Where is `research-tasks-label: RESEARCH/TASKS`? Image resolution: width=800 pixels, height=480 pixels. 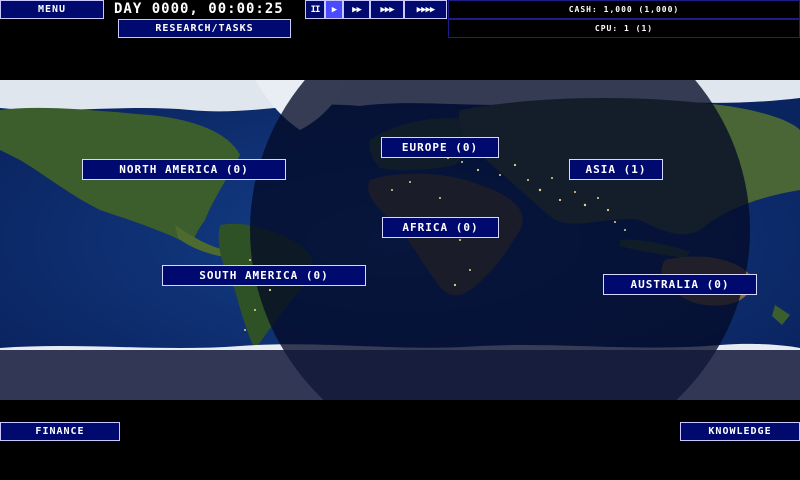 research-tasks-label: RESEARCH/TASKS is located at coordinates (204, 28).